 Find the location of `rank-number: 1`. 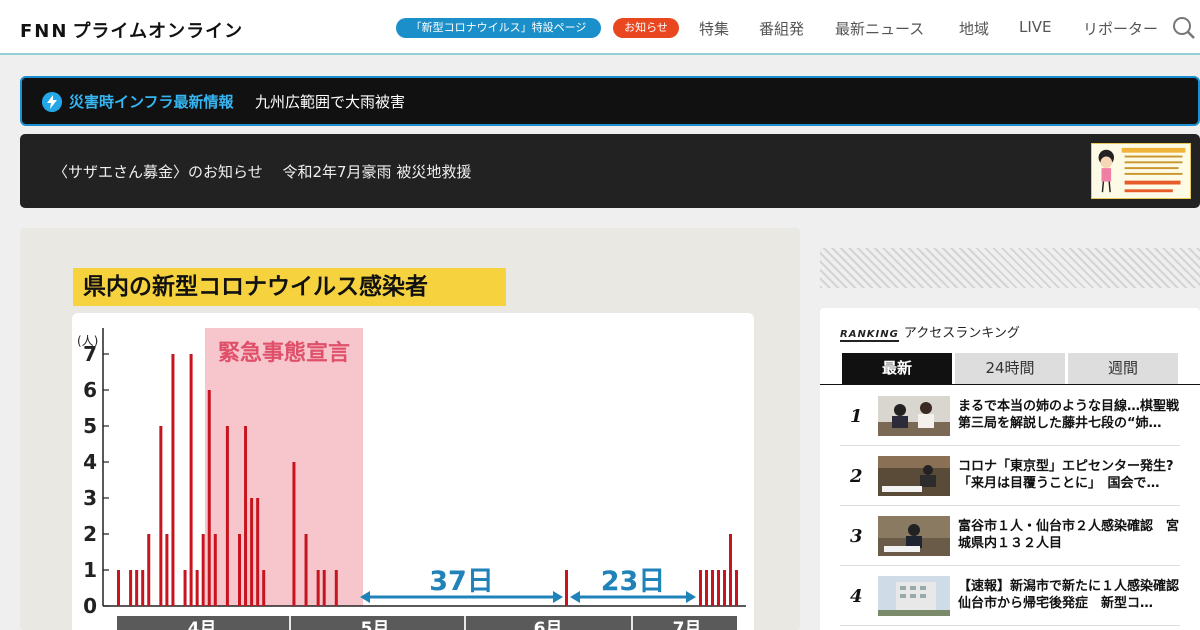

rank-number: 1 is located at coordinates (856, 416).